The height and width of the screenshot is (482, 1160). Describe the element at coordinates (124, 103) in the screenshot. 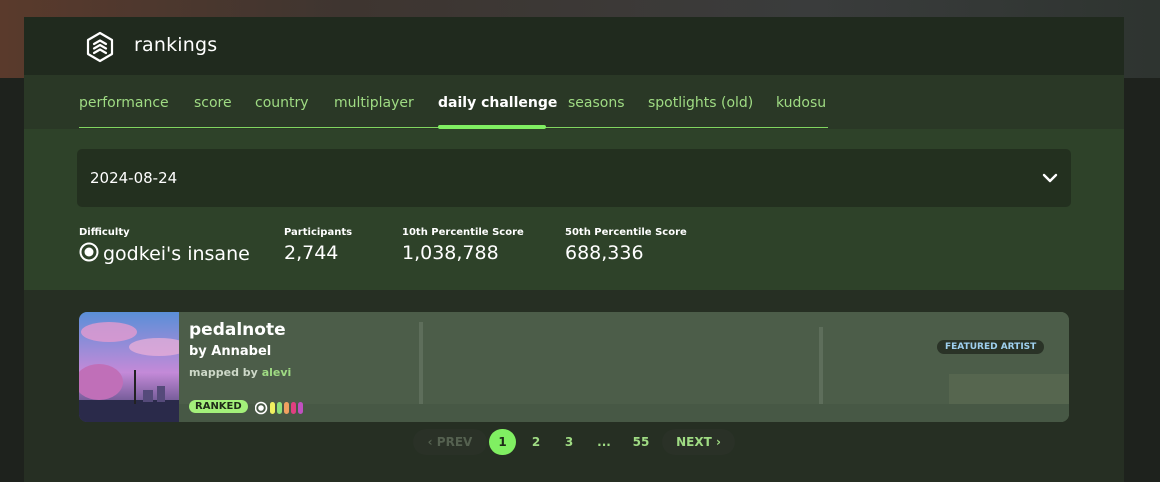

I see `tab-performance: performance` at that location.